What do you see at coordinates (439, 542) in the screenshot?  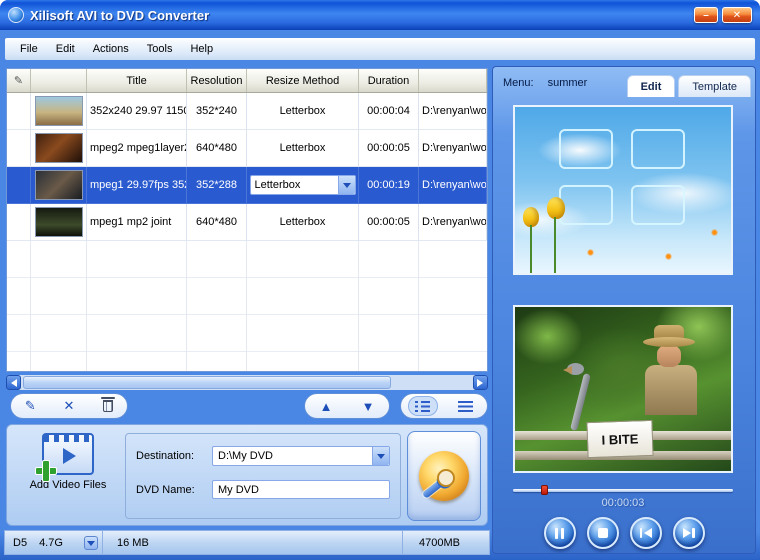 I see `total-size: 4700MB` at bounding box center [439, 542].